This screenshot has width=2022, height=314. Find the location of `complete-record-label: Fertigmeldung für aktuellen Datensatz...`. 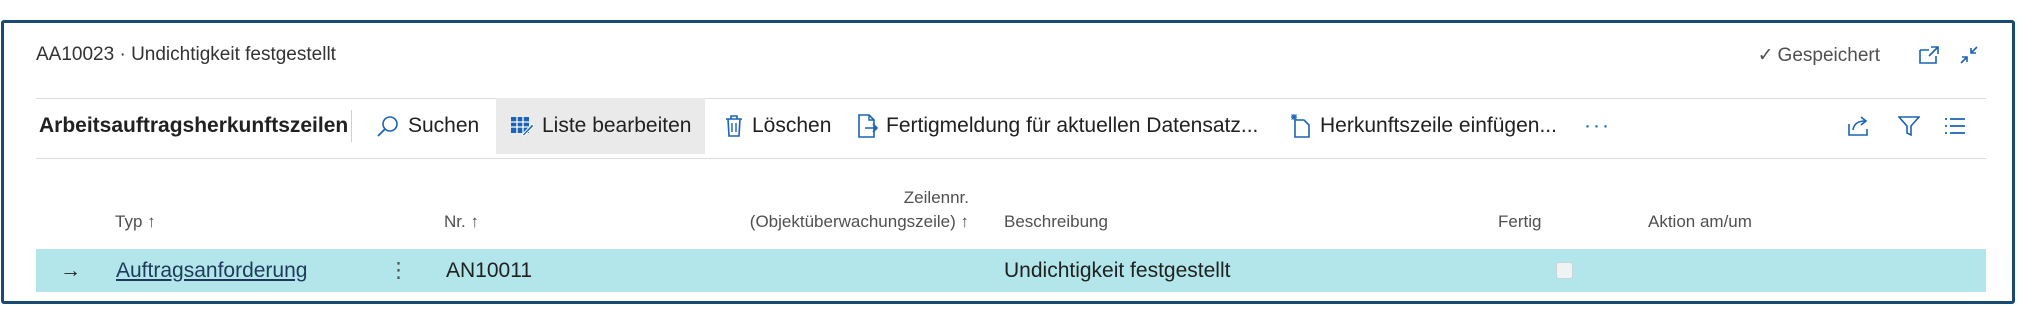

complete-record-label: Fertigmeldung für aktuellen Datensatz... is located at coordinates (1072, 125).